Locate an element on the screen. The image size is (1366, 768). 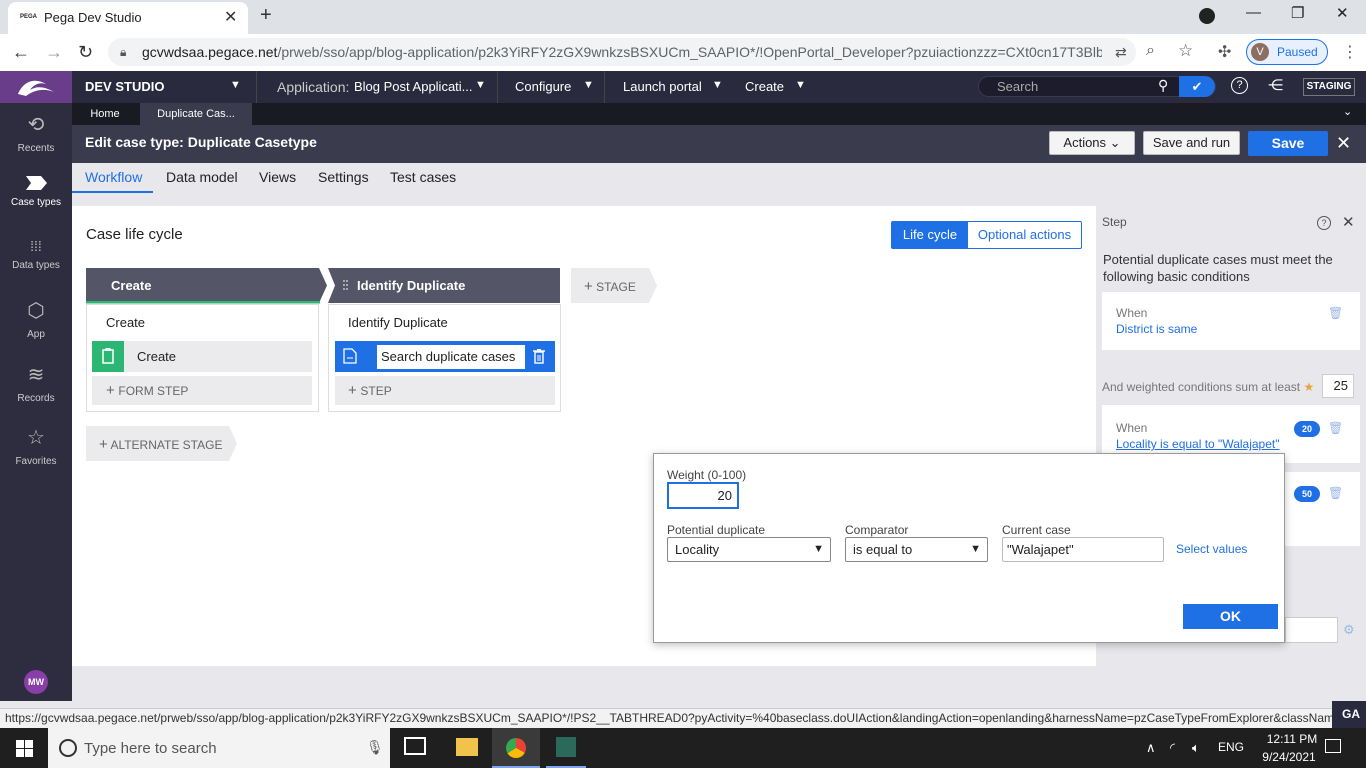
tab-data-model: Data model is located at coordinates (202, 177).